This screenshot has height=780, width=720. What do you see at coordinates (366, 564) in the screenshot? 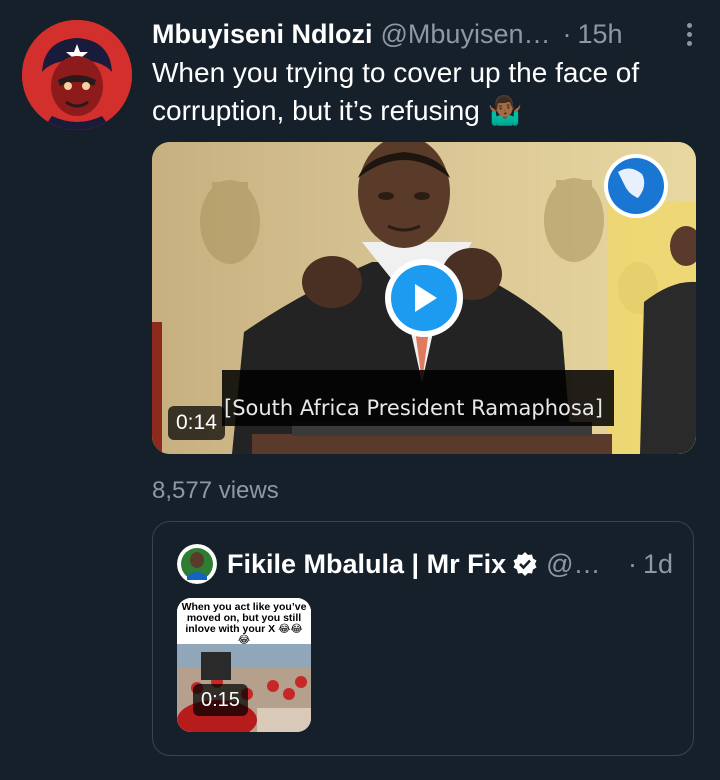
I see `quoted-author-name: Fikile Mbalula | Mr Fix` at bounding box center [366, 564].